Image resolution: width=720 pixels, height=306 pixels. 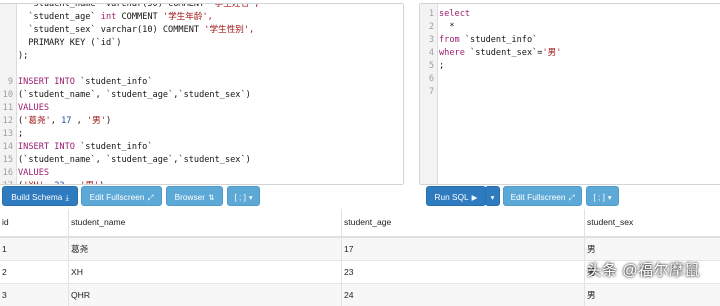 What do you see at coordinates (4, 272) in the screenshot?
I see `table-cell: 2` at bounding box center [4, 272].